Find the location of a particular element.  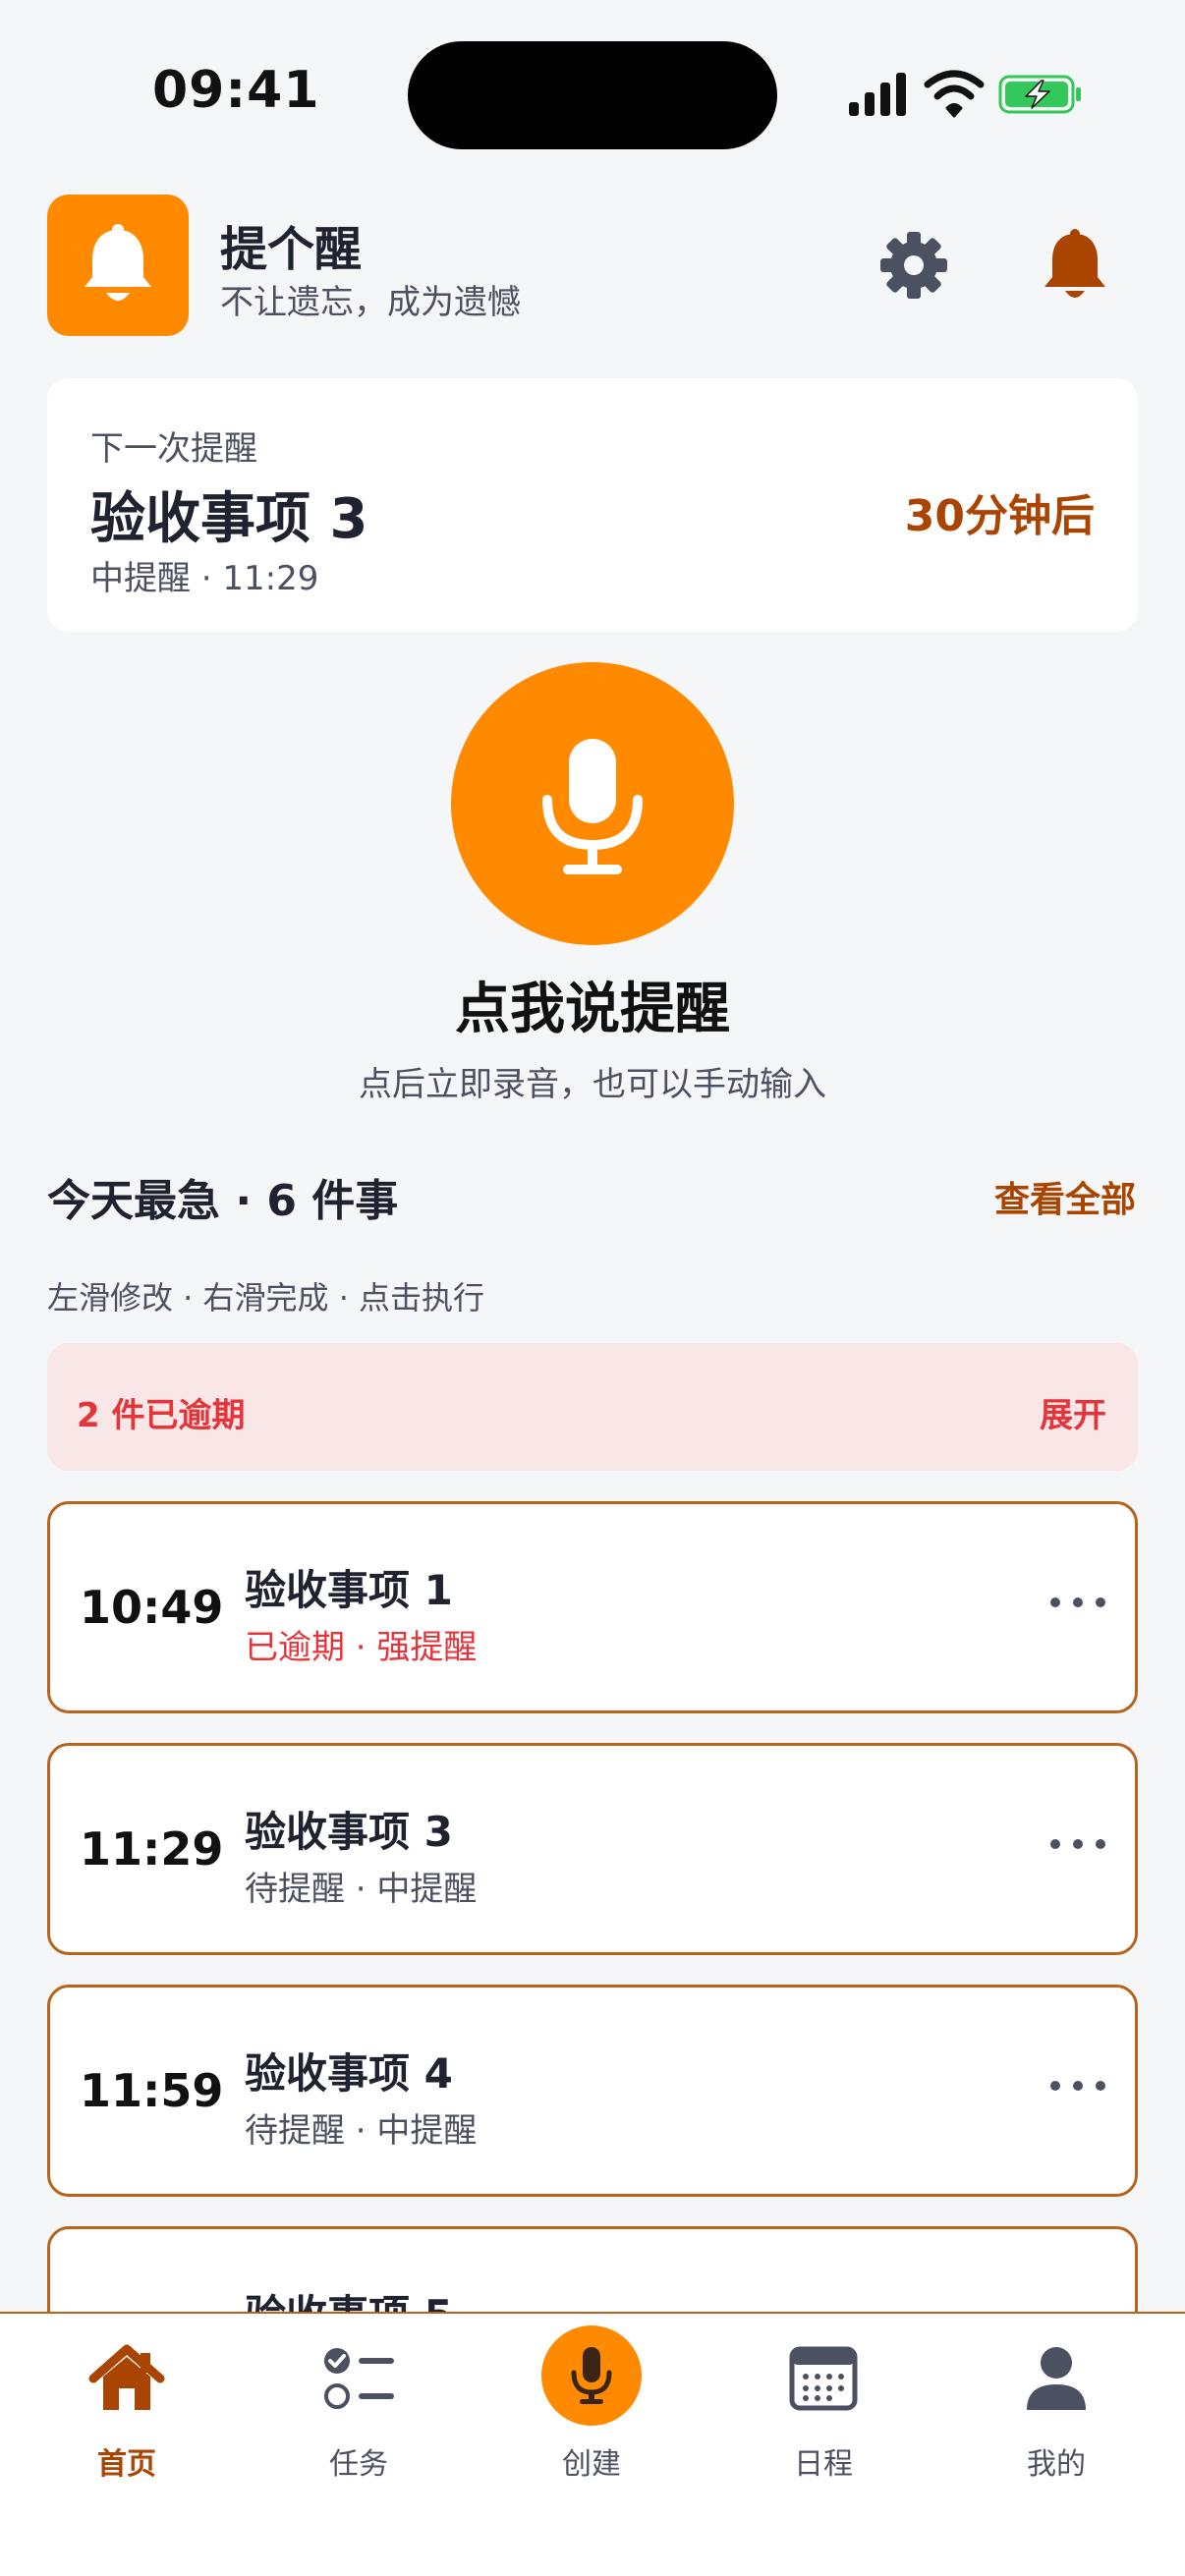

tab-home: 首页 is located at coordinates (127, 2412).